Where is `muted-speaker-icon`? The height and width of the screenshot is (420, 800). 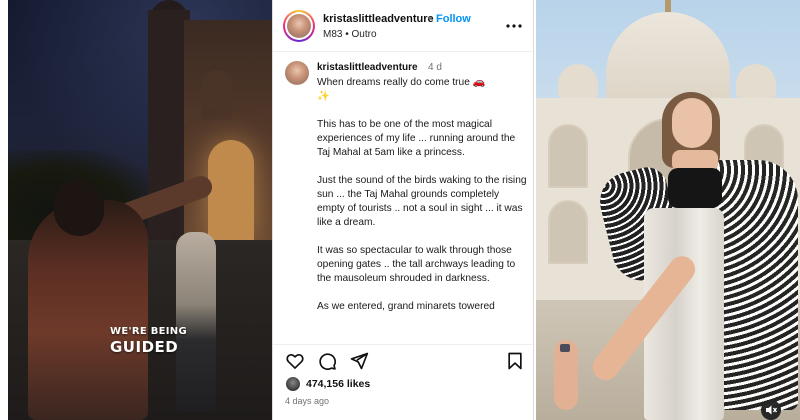
muted-speaker-icon is located at coordinates (771, 410).